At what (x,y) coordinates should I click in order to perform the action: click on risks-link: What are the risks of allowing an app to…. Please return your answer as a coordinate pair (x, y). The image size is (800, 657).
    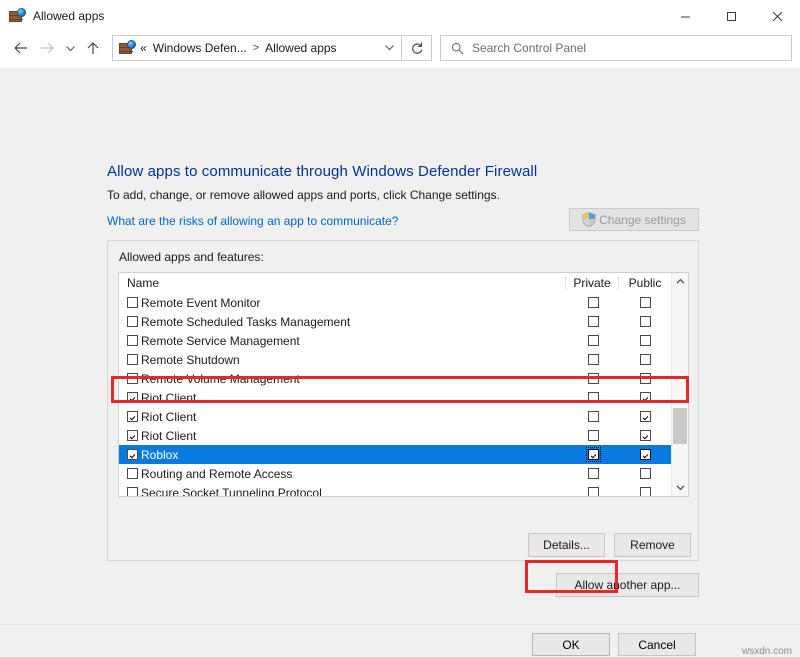
    Looking at the image, I should click on (252, 221).